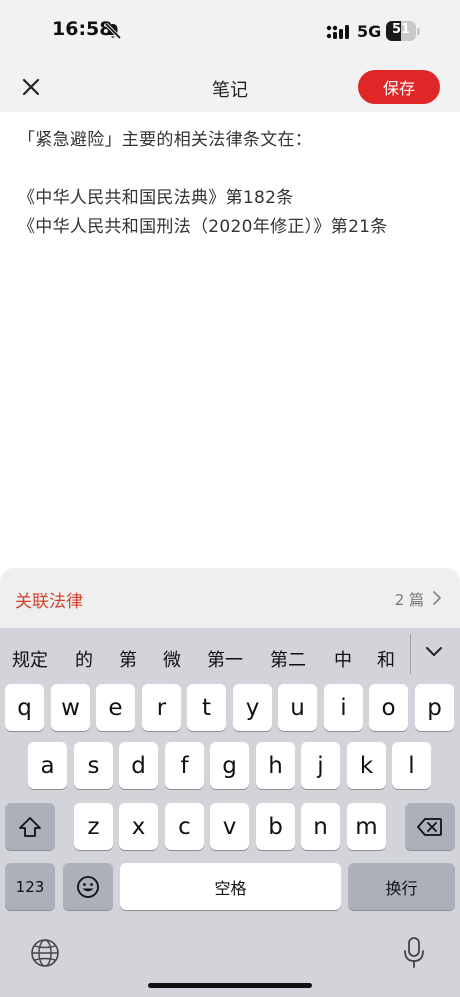 This screenshot has width=460, height=997. I want to click on emoji-key, so click(88, 886).